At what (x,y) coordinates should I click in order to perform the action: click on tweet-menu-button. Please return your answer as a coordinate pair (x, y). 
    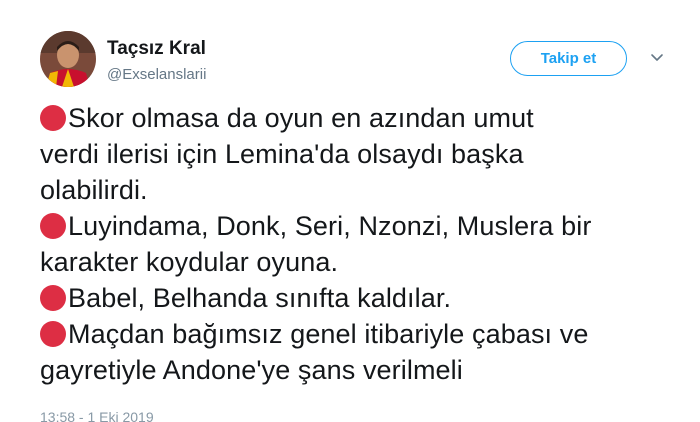
    Looking at the image, I should click on (657, 58).